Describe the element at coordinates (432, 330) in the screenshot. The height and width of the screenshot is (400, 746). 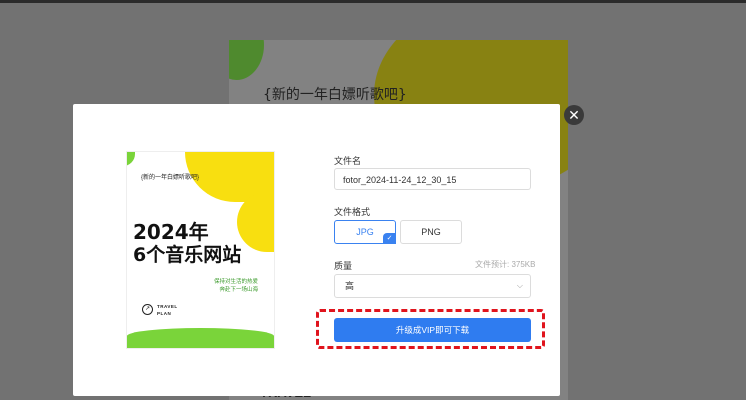
I see `upgrade-download-button: 升级成VIP即可下载` at that location.